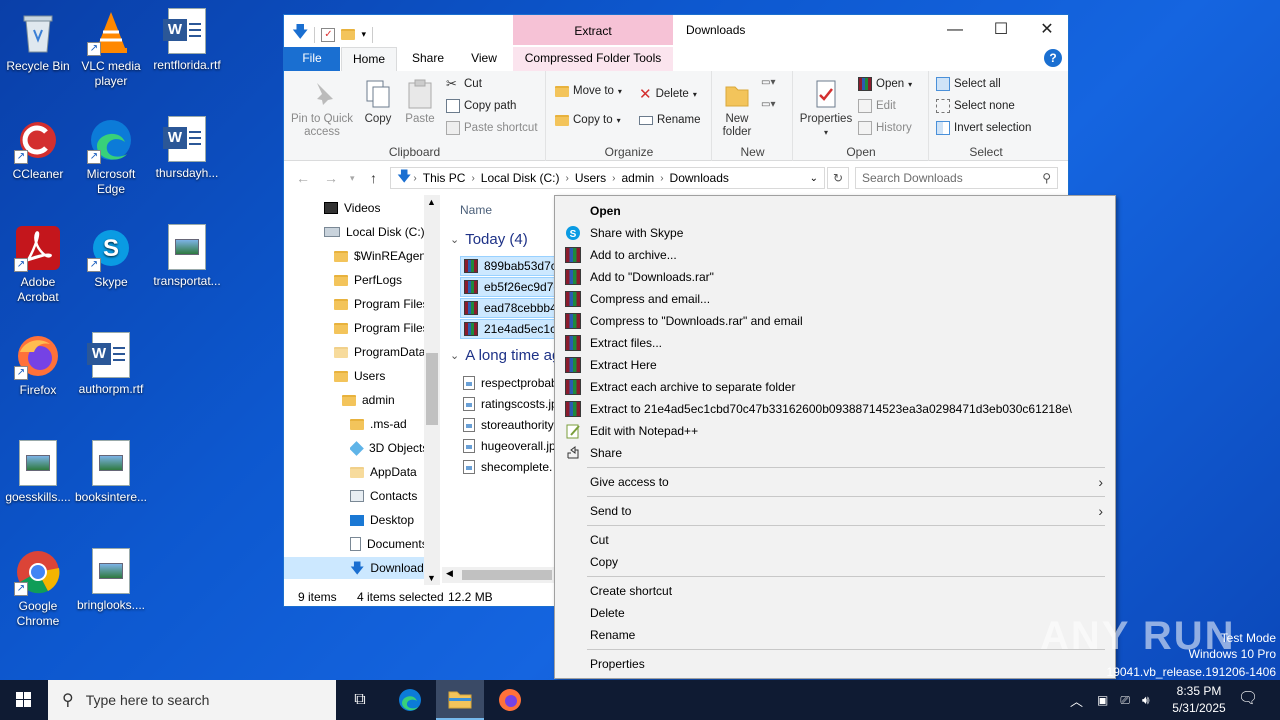 Image resolution: width=1280 pixels, height=720 pixels. What do you see at coordinates (431, 202) in the screenshot?
I see `scroll-up-icon: ▲` at bounding box center [431, 202].